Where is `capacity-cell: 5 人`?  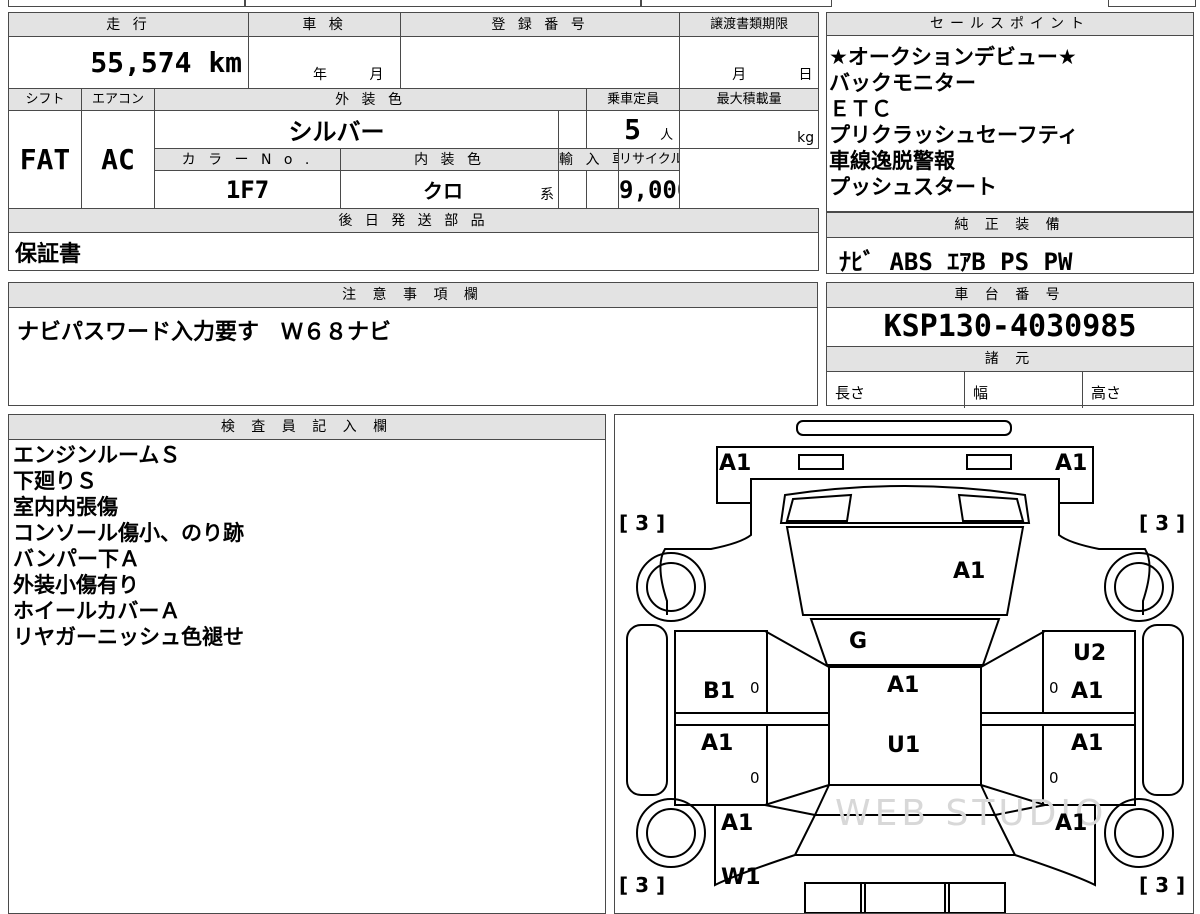 capacity-cell: 5 人 is located at coordinates (633, 129).